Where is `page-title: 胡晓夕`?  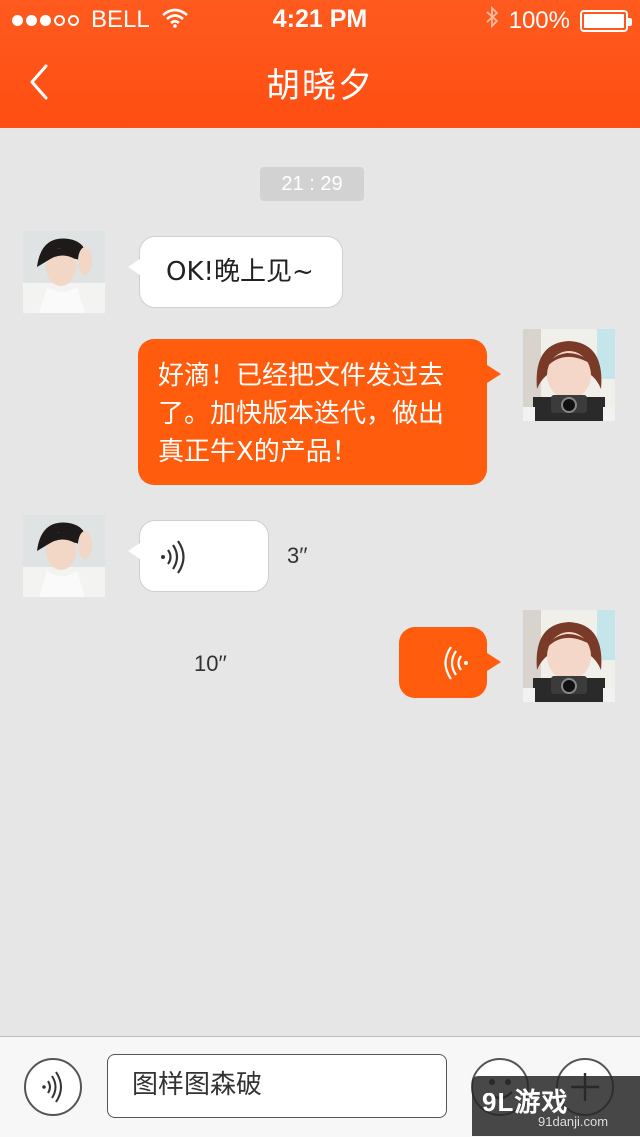
page-title: 胡晓夕 is located at coordinates (320, 86).